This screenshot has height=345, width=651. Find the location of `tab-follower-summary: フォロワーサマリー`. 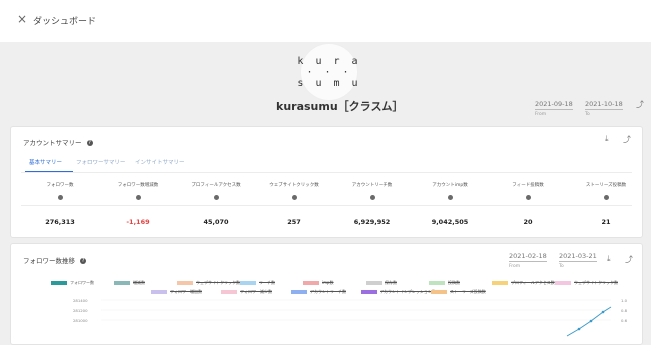

tab-follower-summary: フォロワーサマリー is located at coordinates (100, 162).